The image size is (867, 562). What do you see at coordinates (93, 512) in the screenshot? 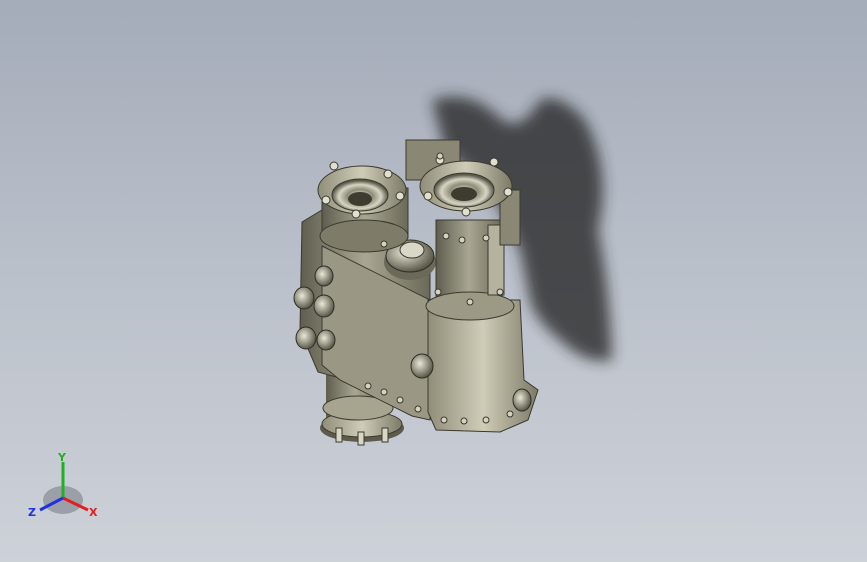
I see `x-axis-label: X` at bounding box center [93, 512].